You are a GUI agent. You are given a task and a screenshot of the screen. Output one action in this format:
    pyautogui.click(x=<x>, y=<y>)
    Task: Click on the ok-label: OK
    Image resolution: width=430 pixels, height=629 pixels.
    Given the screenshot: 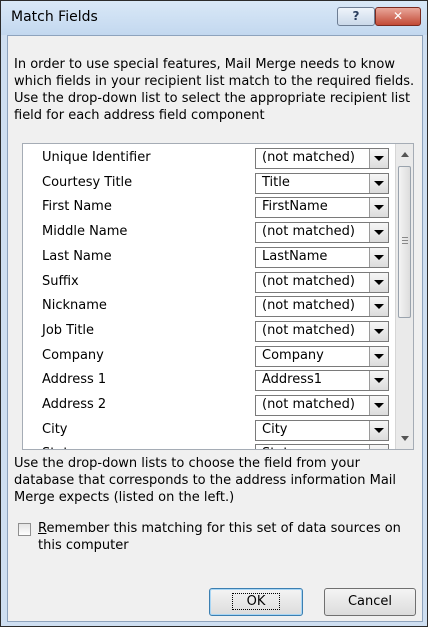 What is the action you would take?
    pyautogui.click(x=256, y=601)
    